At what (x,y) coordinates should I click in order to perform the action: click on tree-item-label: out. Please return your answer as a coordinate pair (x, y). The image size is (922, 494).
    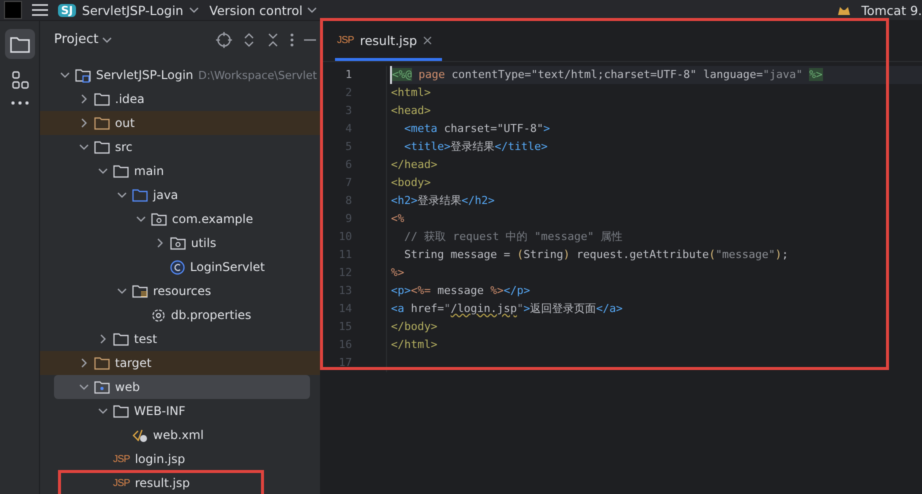
    Looking at the image, I should click on (125, 123).